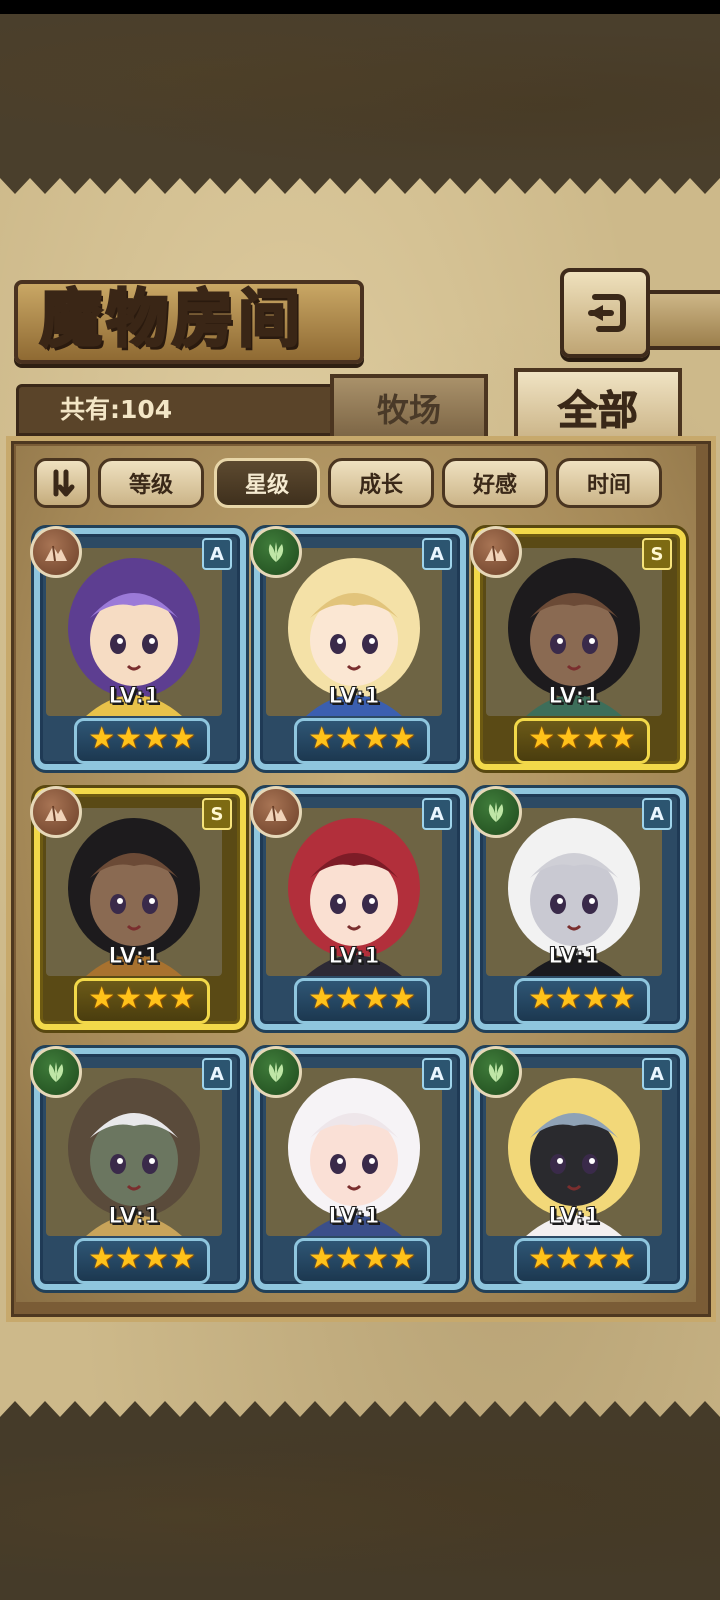 Image resolution: width=720 pixels, height=1600 pixels. Describe the element at coordinates (116, 409) in the screenshot. I see `monster-count: 共有:104` at that location.